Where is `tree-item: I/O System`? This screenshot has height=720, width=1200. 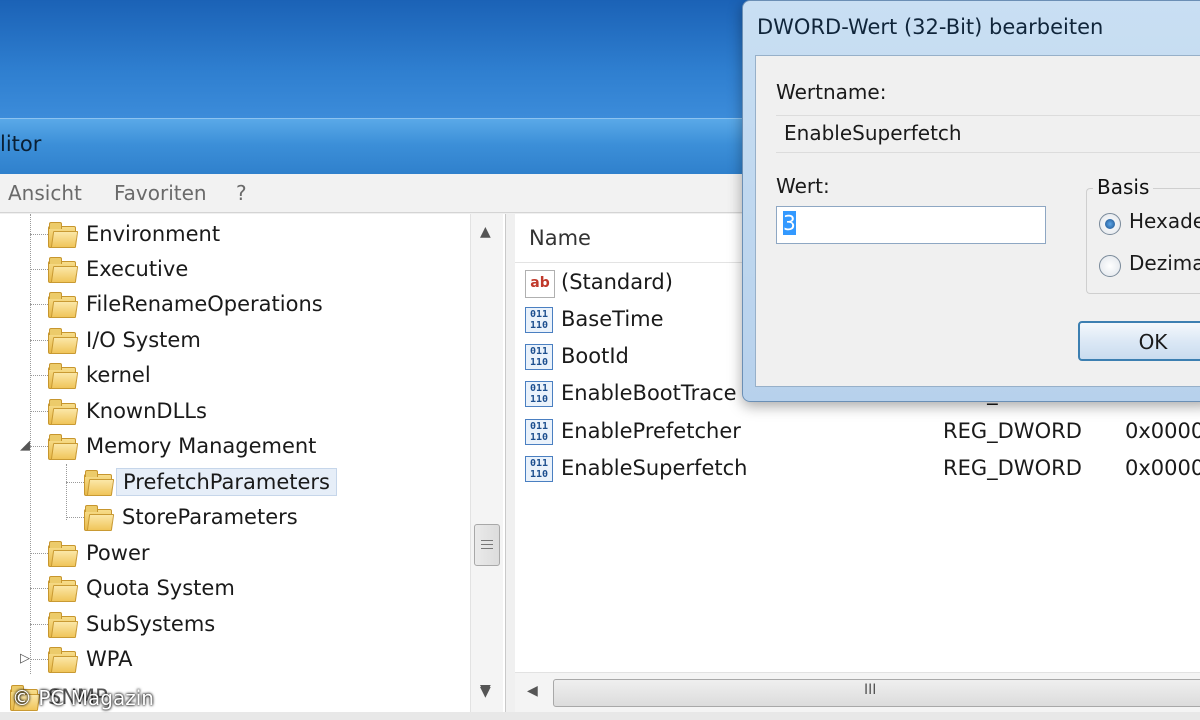 tree-item: I/O System is located at coordinates (124, 340).